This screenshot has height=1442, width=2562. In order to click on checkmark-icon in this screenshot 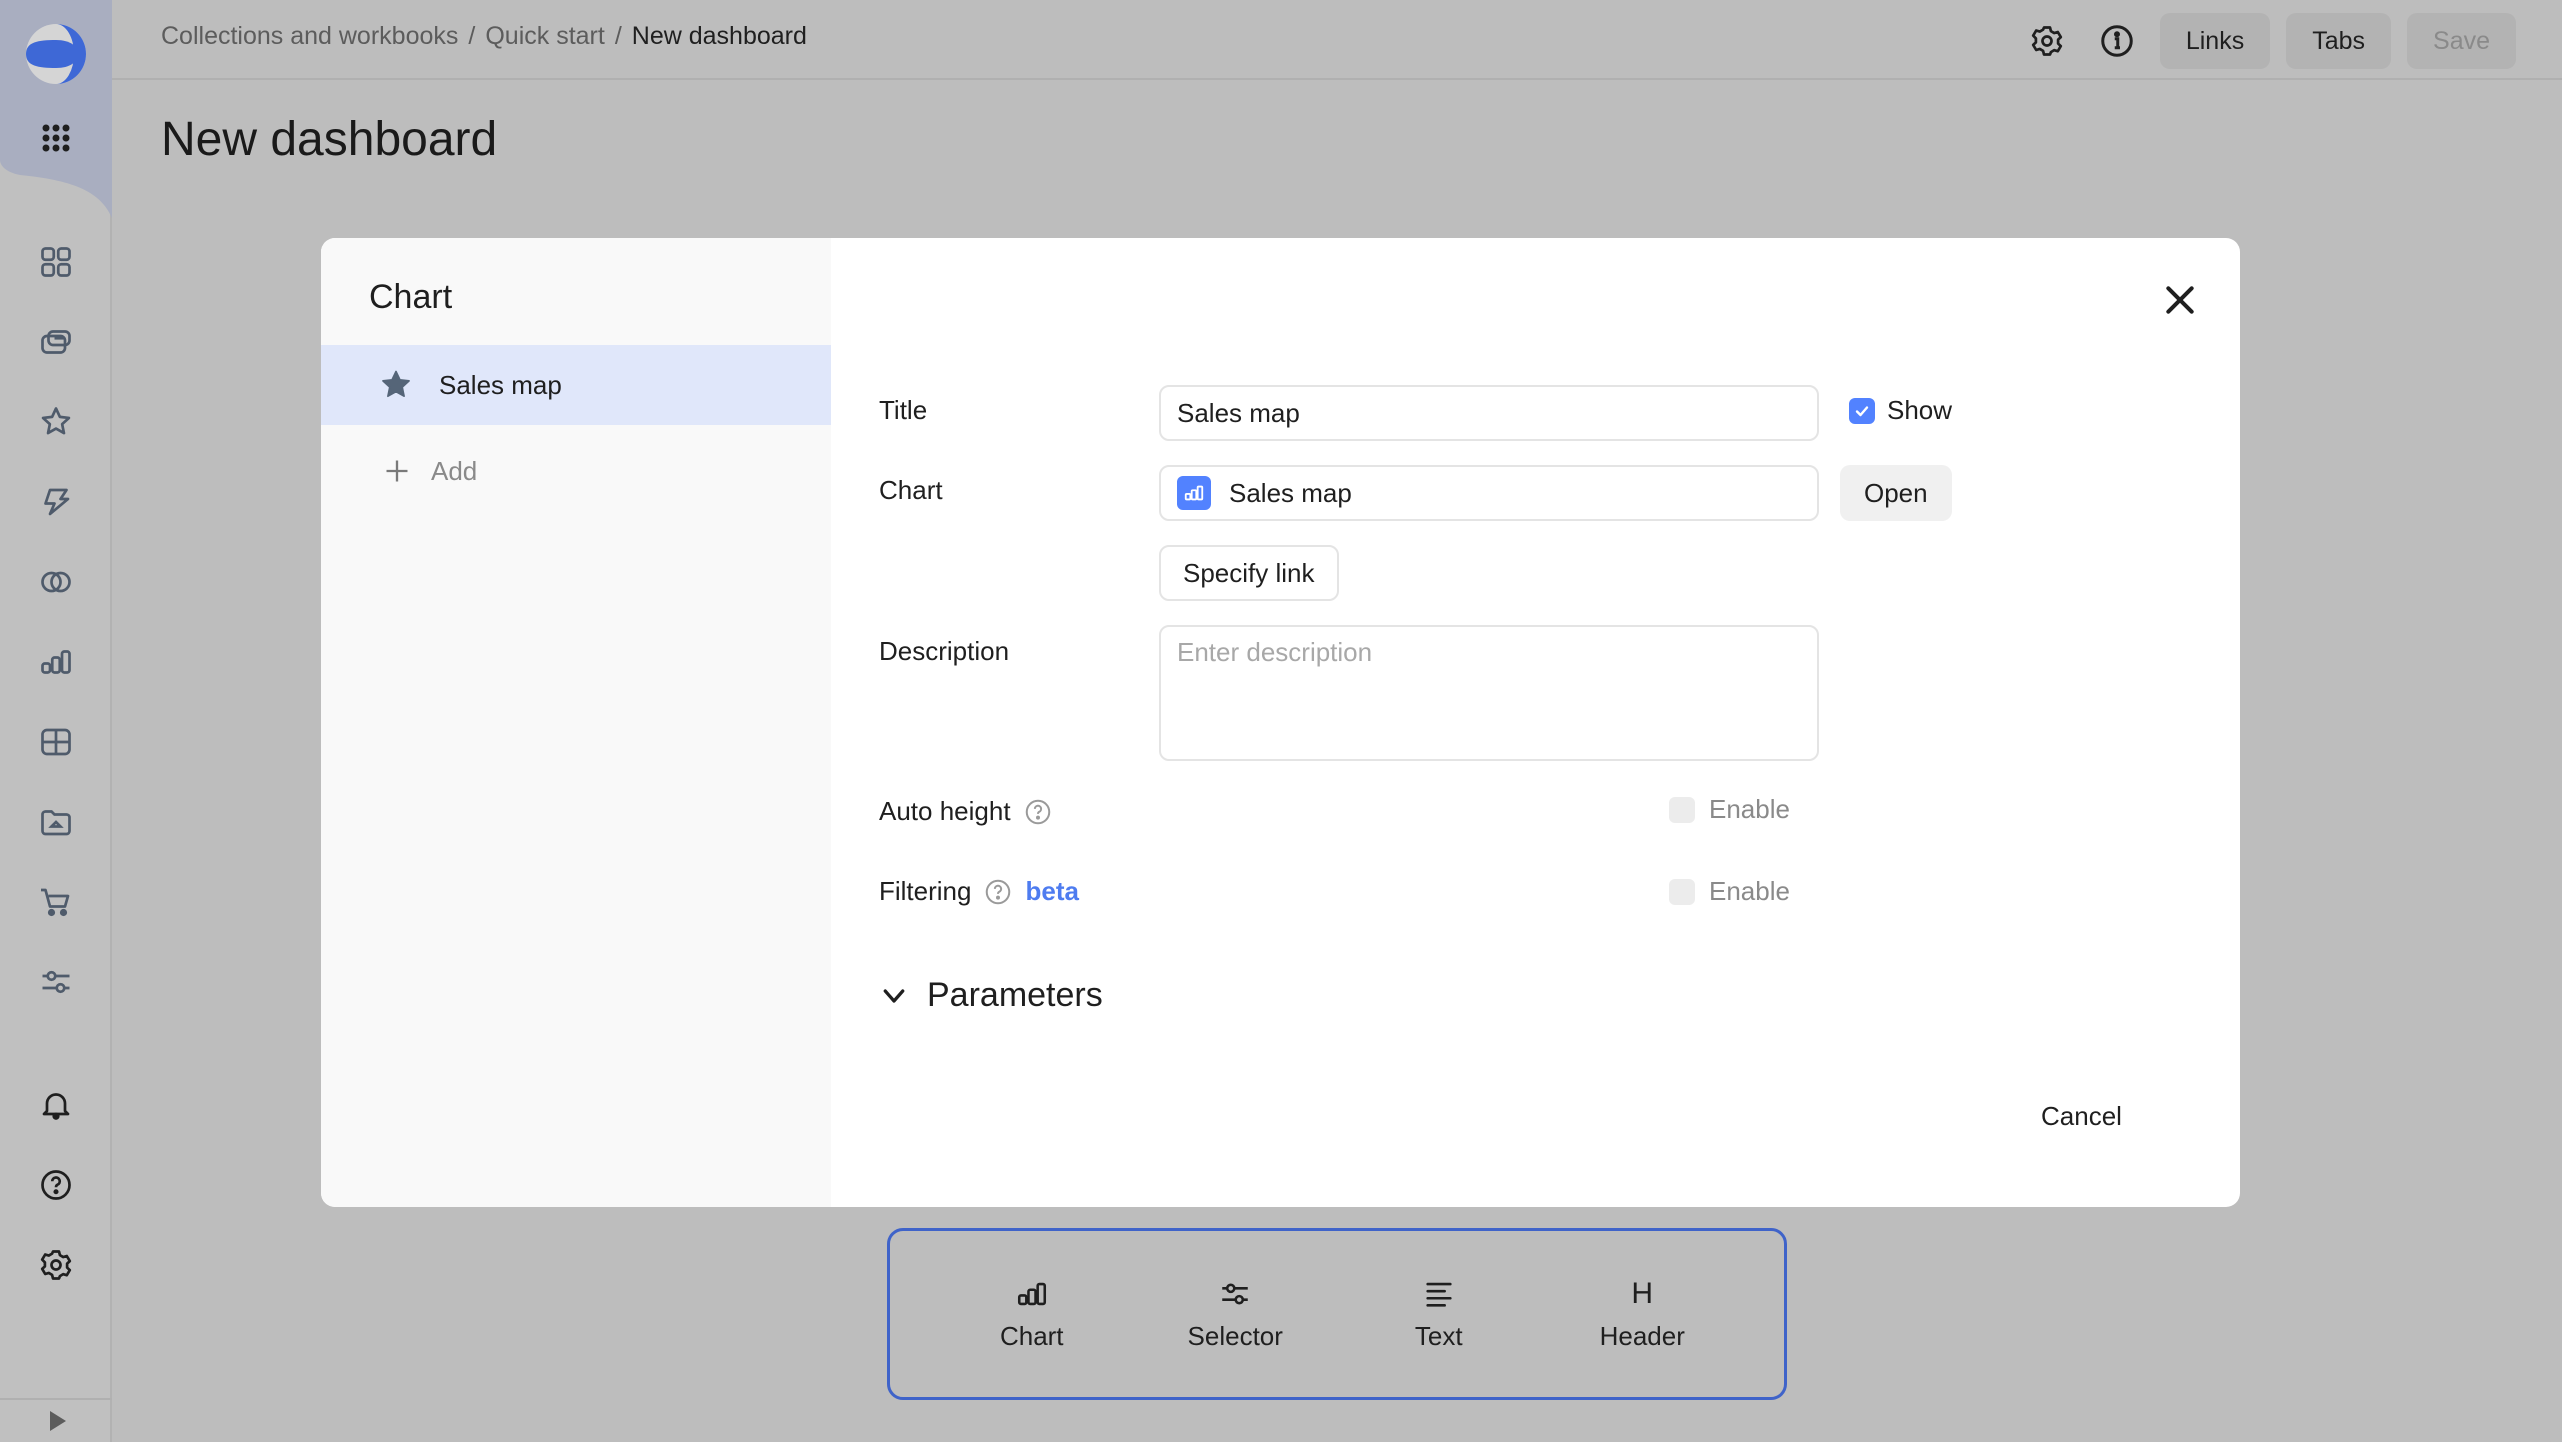, I will do `click(1862, 410)`.